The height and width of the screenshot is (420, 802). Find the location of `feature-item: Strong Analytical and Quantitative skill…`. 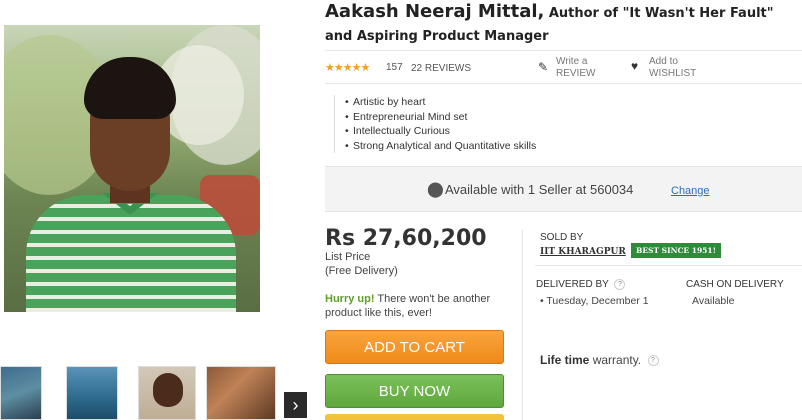

feature-item: Strong Analytical and Quantitative skill… is located at coordinates (573, 146).